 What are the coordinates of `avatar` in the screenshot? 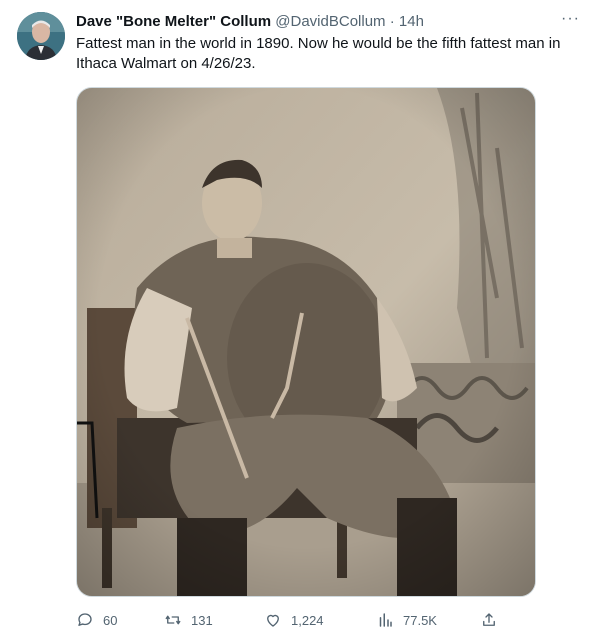 It's located at (41, 36).